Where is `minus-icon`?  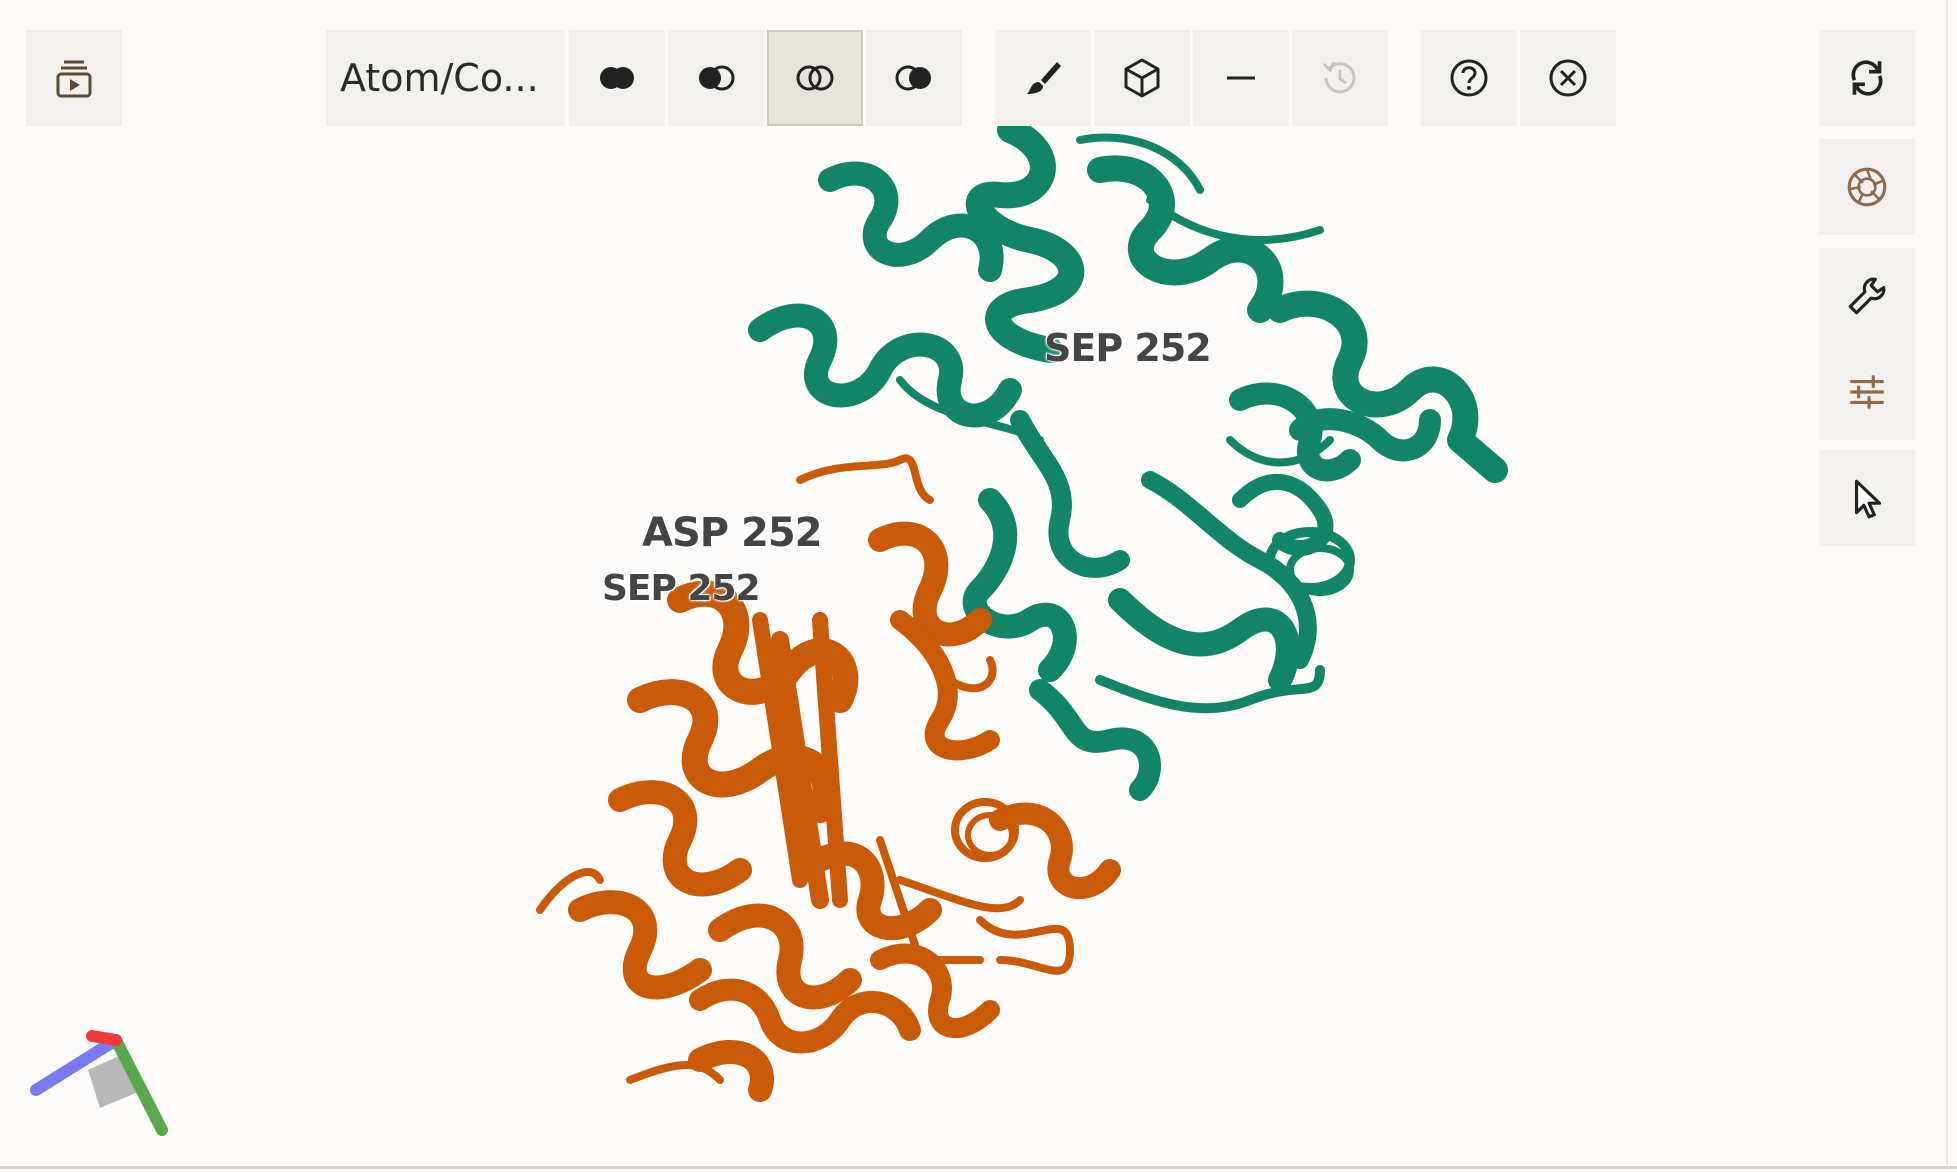 minus-icon is located at coordinates (1241, 78).